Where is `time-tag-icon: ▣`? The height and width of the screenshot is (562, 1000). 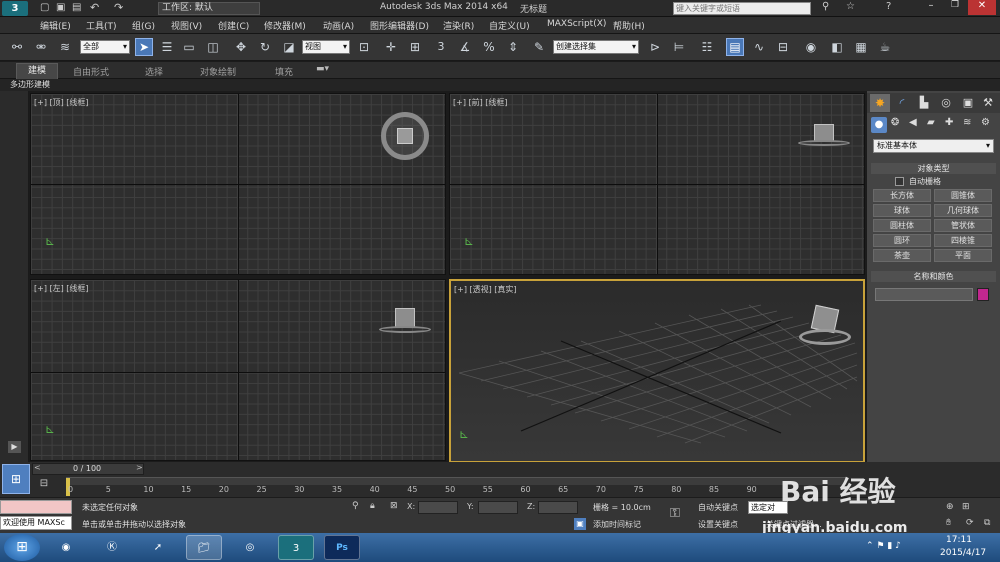
time-tag-icon: ▣ is located at coordinates (580, 524).